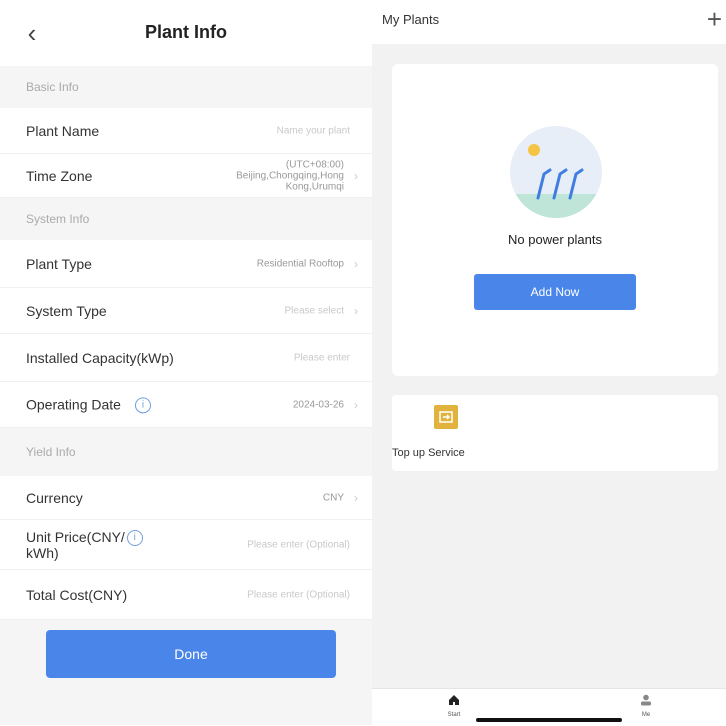 The height and width of the screenshot is (726, 726). Describe the element at coordinates (549, 22) in the screenshot. I see `my-plants-header: My Plants +` at that location.